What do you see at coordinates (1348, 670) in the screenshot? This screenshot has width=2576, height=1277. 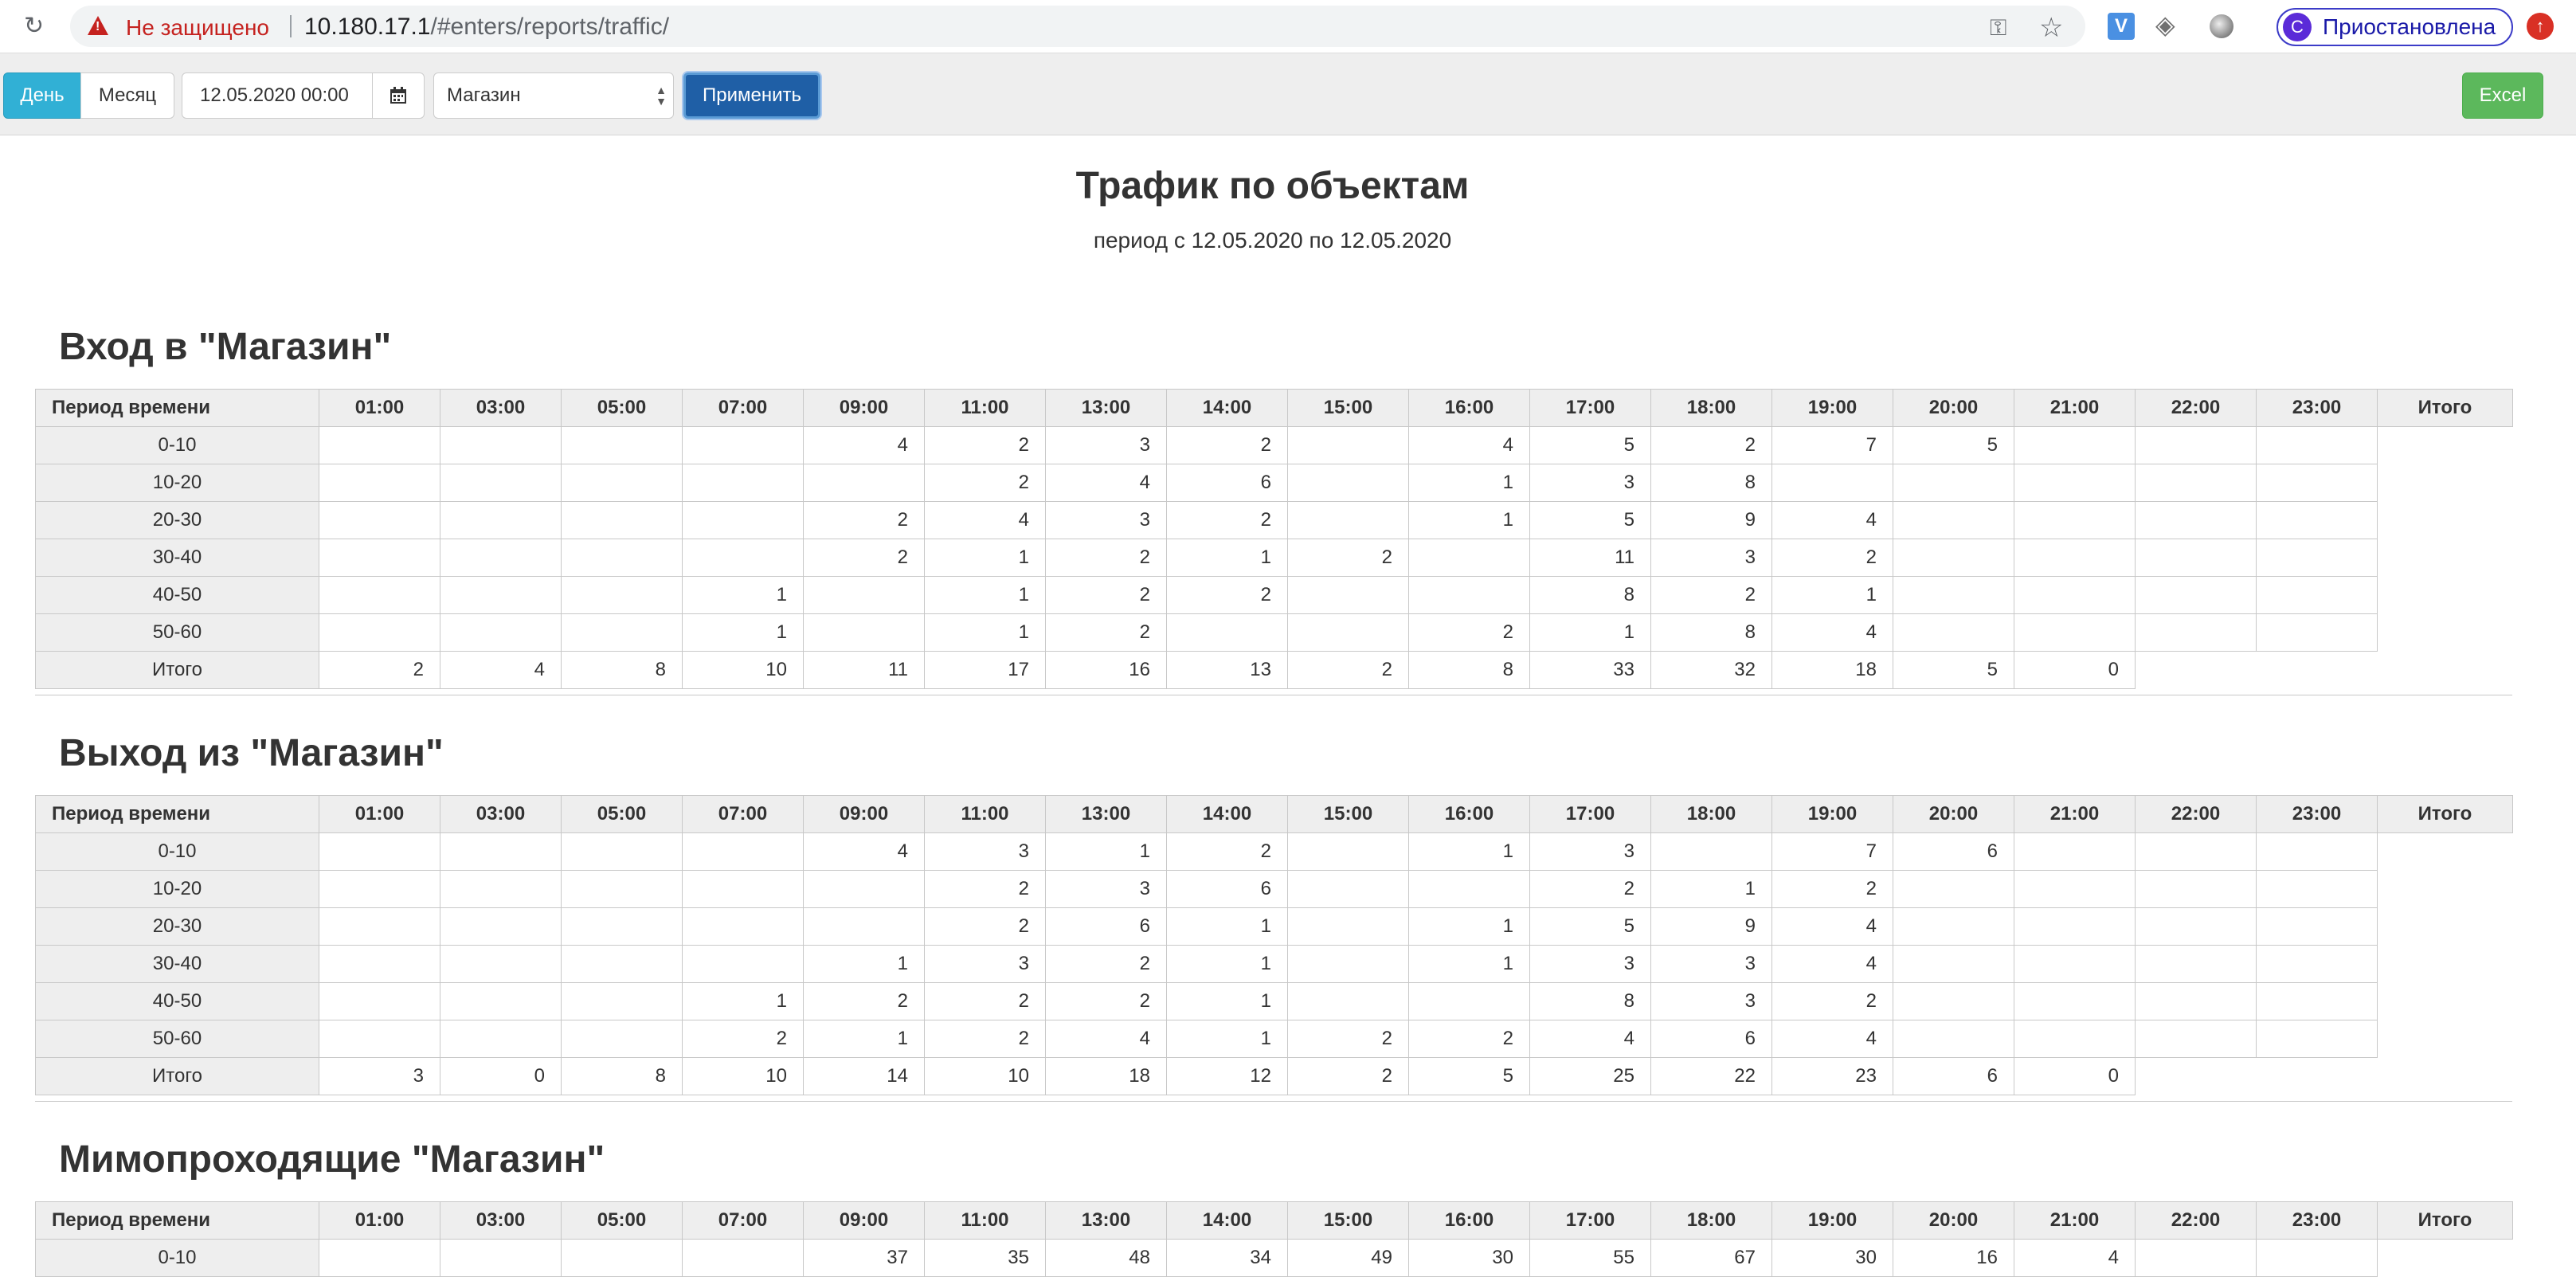 I see `total-cell: 2` at bounding box center [1348, 670].